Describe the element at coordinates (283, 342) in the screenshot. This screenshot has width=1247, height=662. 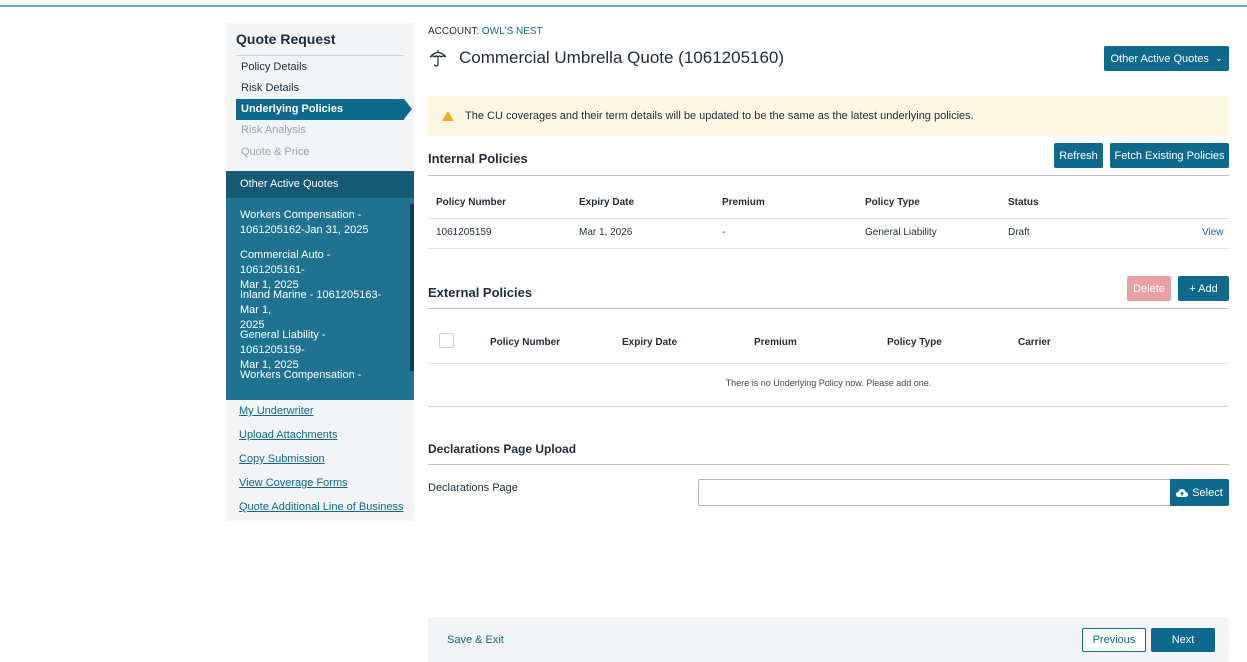
I see `other-quote-line: General Liability - 1061205159-` at that location.